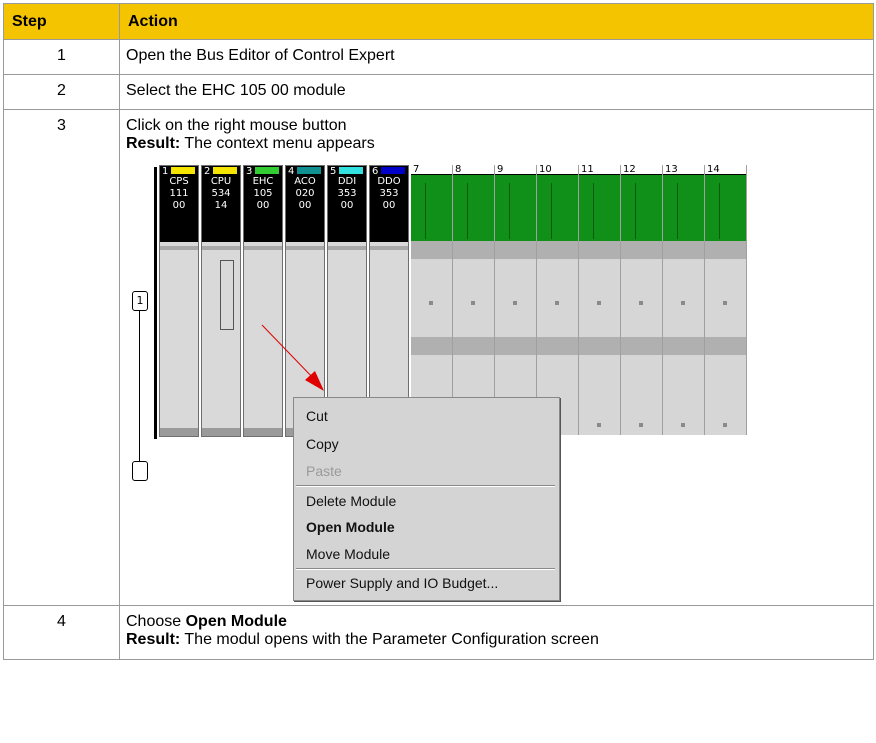 This screenshot has height=743, width=876. I want to click on menu-item-cut: Cut, so click(317, 416).